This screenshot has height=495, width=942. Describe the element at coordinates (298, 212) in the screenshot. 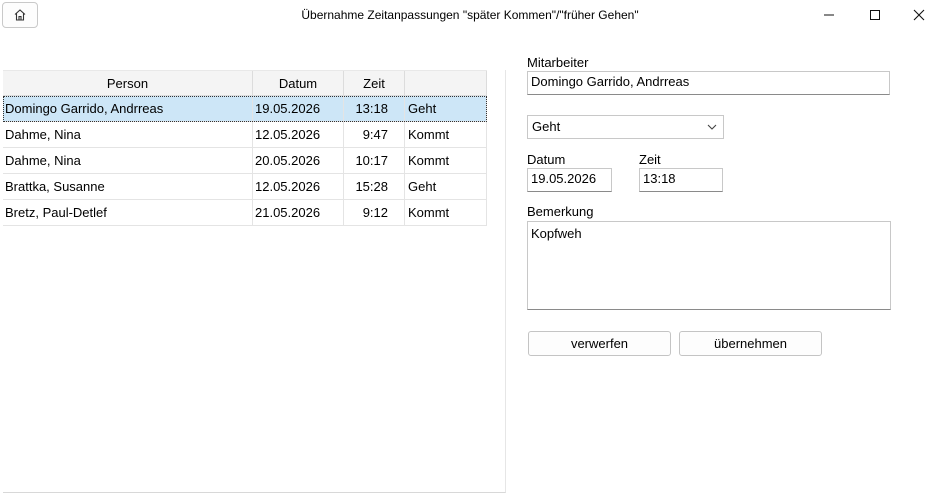

I see `cell-datum: 21.05.2026` at that location.